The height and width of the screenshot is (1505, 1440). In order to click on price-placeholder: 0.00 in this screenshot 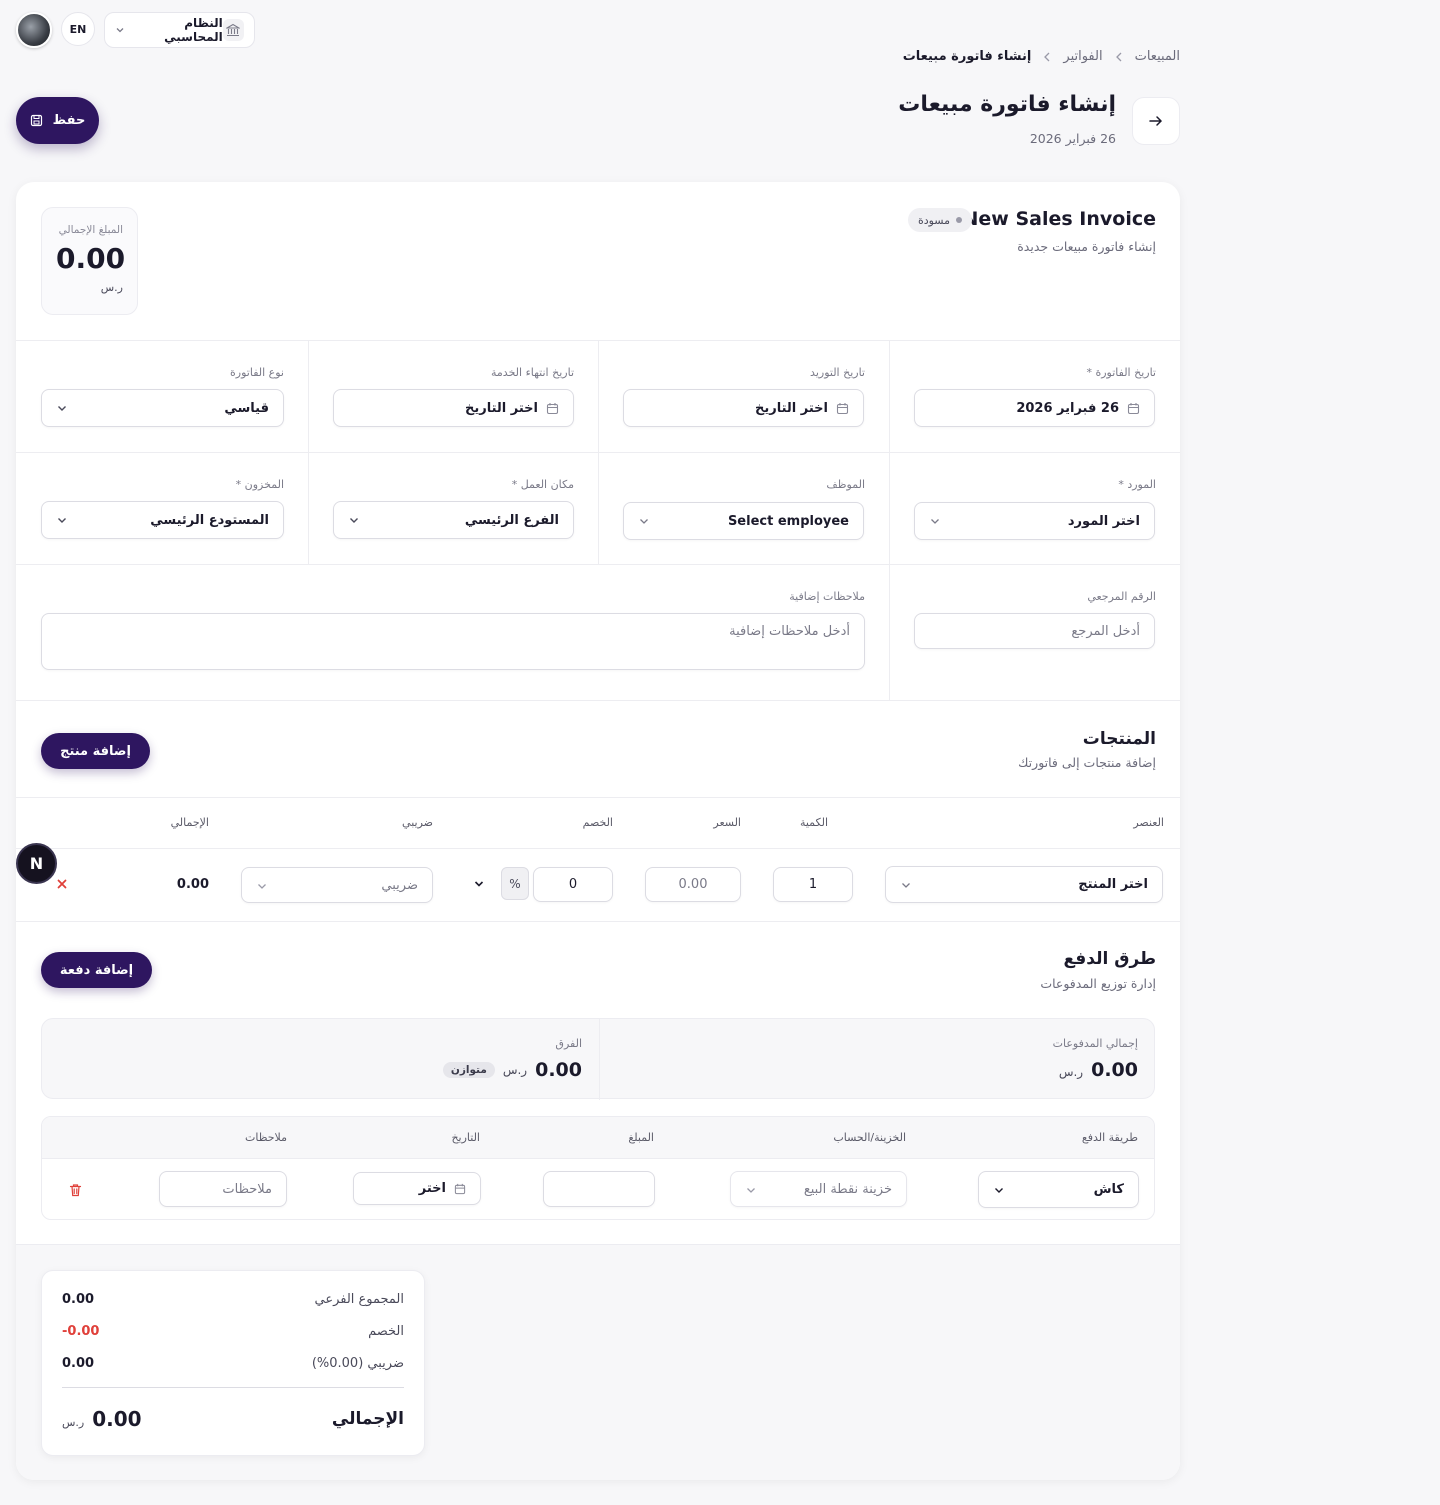, I will do `click(693, 884)`.